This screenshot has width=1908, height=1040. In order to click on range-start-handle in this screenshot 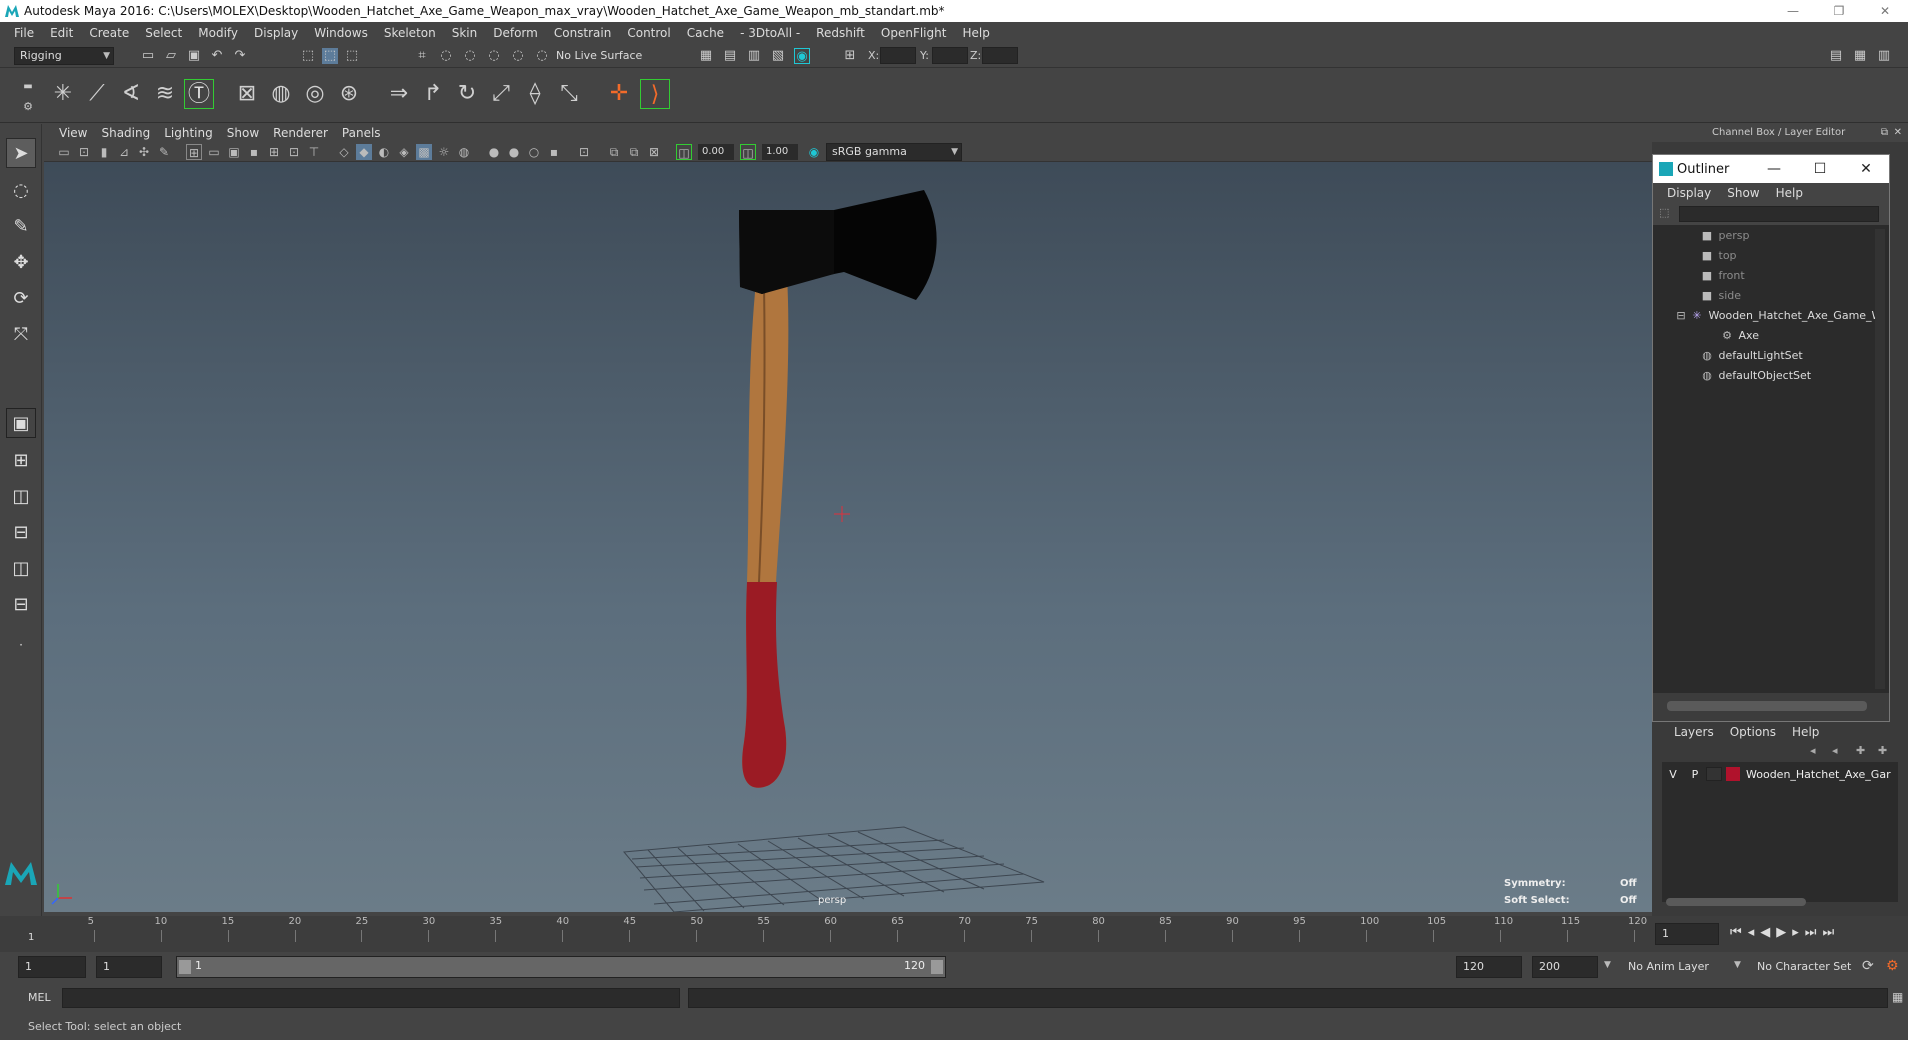, I will do `click(185, 967)`.